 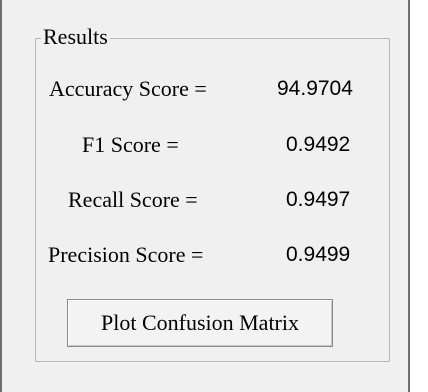 What do you see at coordinates (318, 199) in the screenshot?
I see `recall-score-value: 0.9497` at bounding box center [318, 199].